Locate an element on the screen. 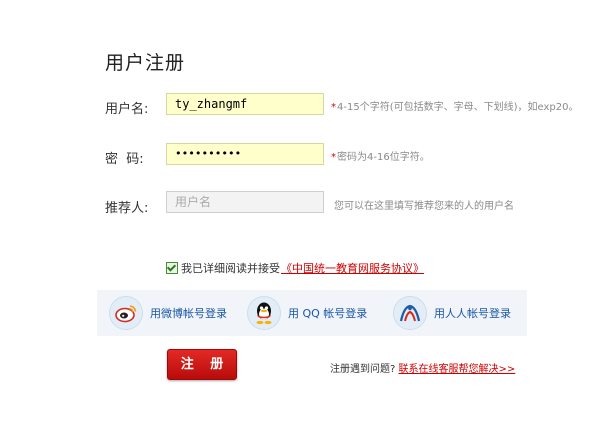 This screenshot has width=600, height=443. password-label: 密 码: is located at coordinates (124, 159).